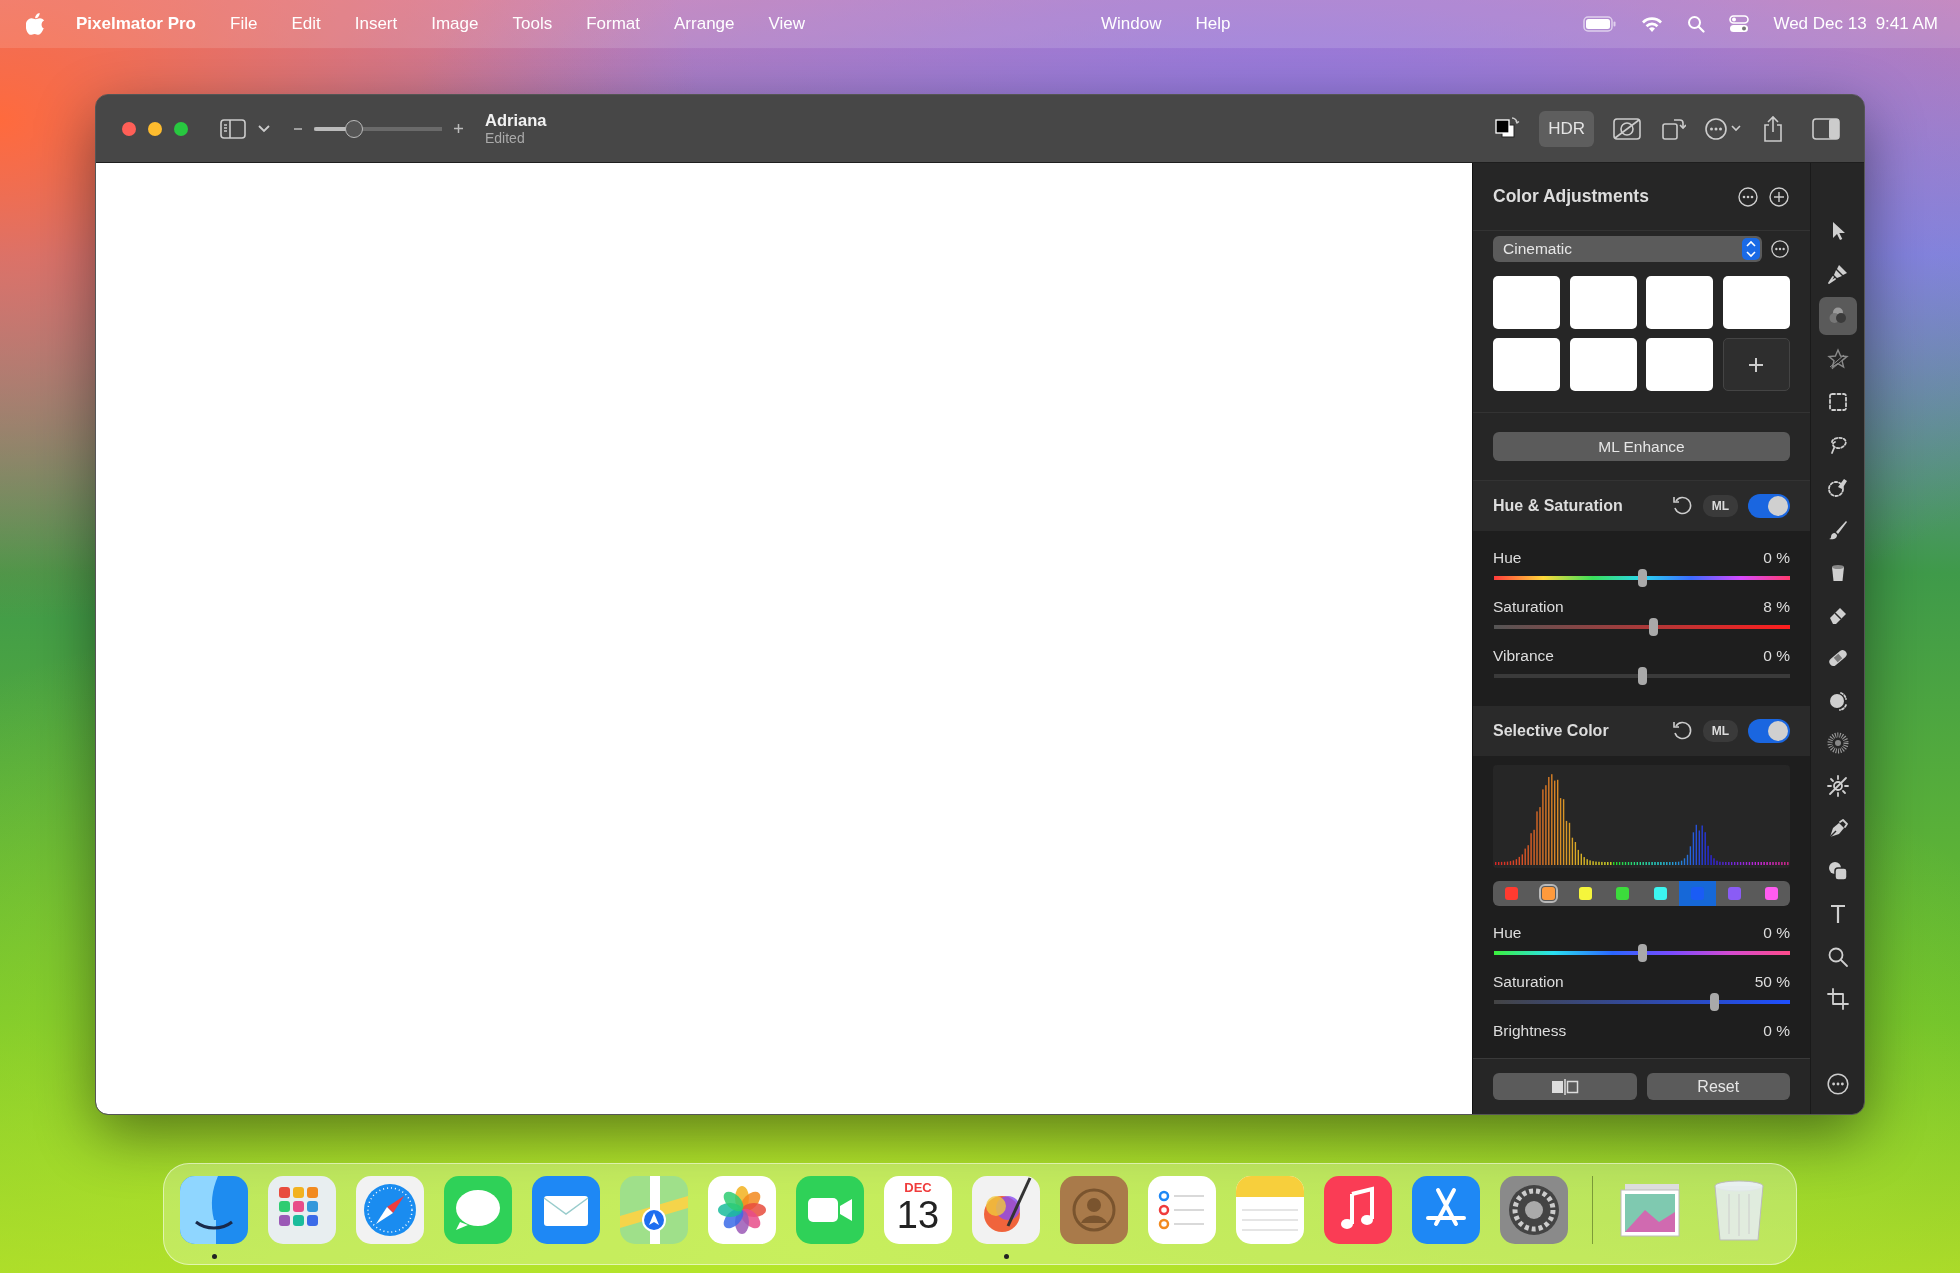 The width and height of the screenshot is (1960, 1273). Describe the element at coordinates (1627, 249) in the screenshot. I see `preset-dropdown: Cinematic` at that location.